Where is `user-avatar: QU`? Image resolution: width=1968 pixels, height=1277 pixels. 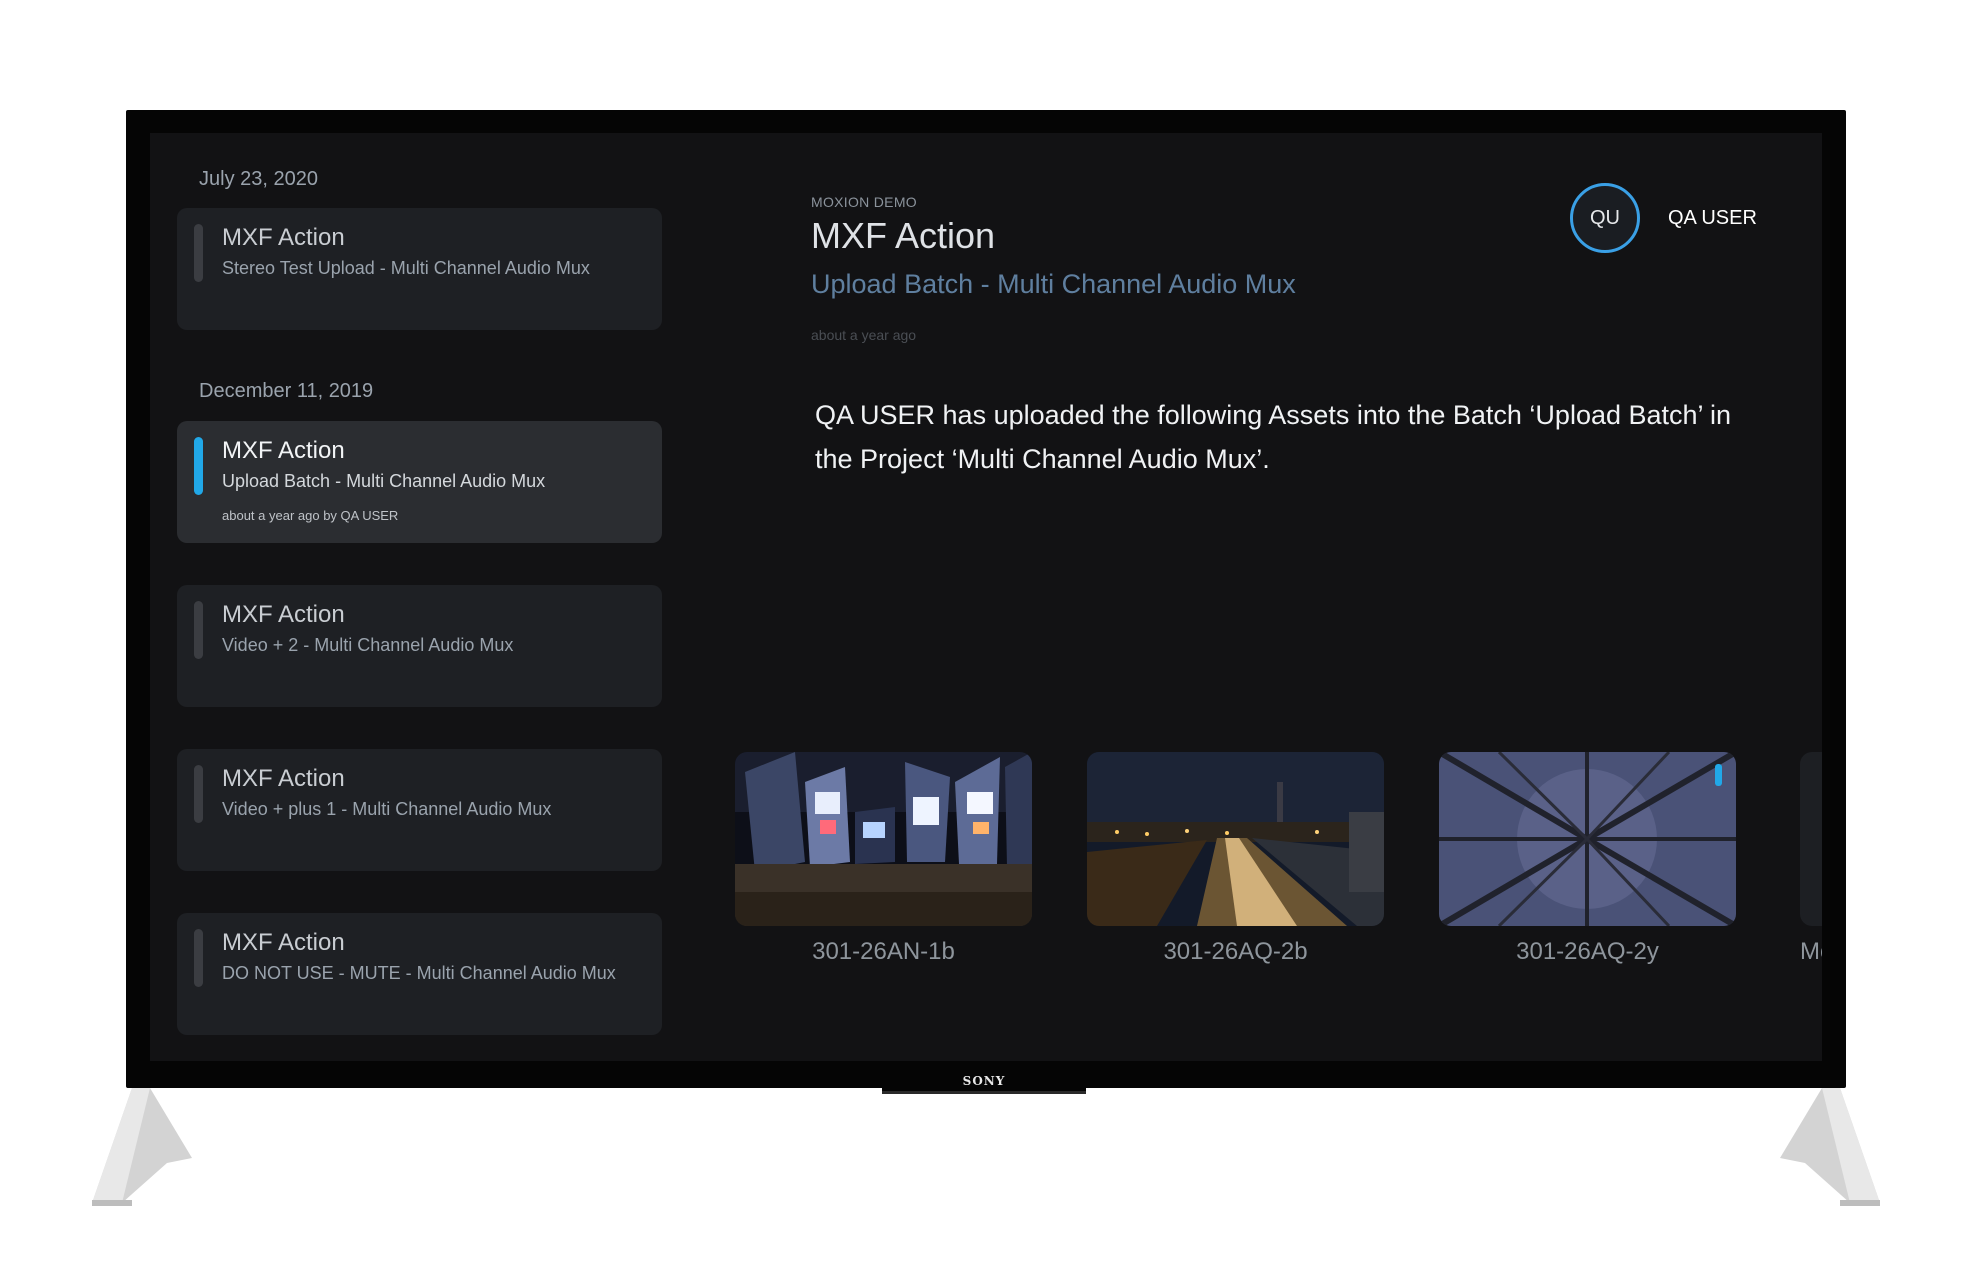 user-avatar: QU is located at coordinates (1605, 218).